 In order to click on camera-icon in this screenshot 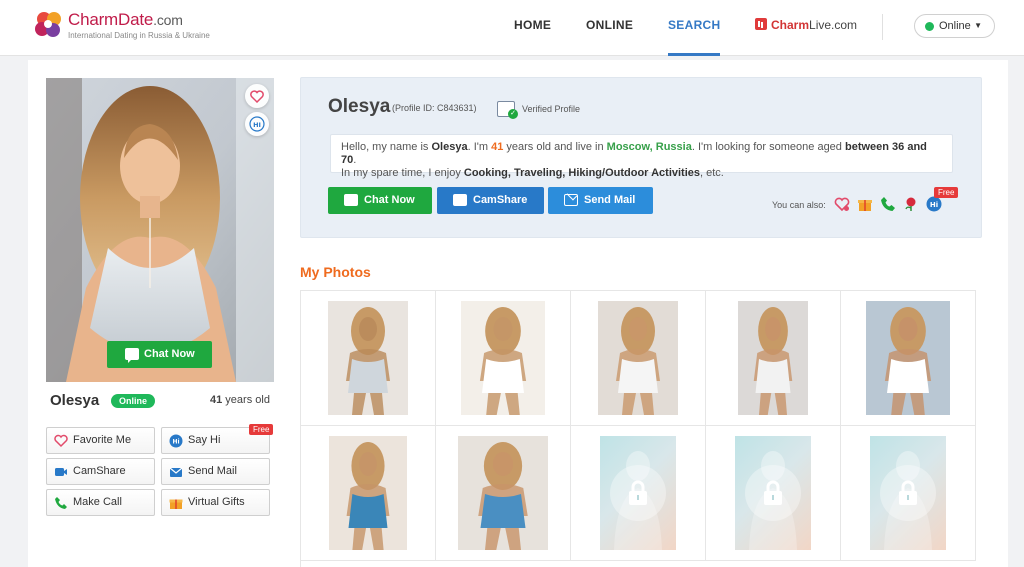, I will do `click(61, 472)`.